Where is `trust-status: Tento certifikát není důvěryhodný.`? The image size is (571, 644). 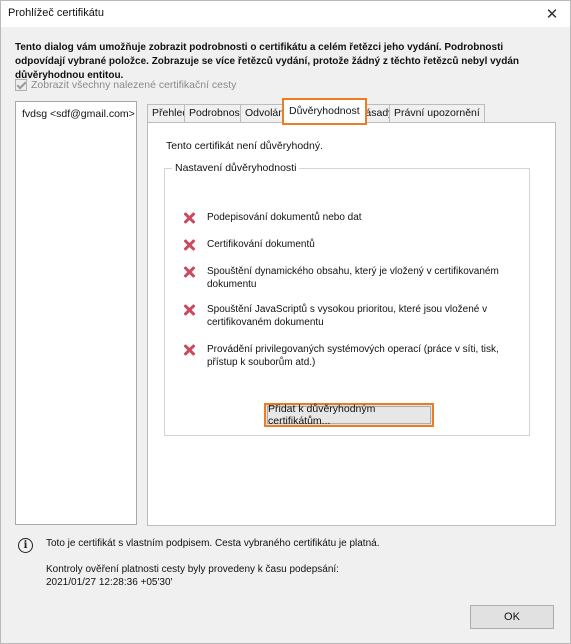
trust-status: Tento certifikát není důvěryhodný. is located at coordinates (245, 146).